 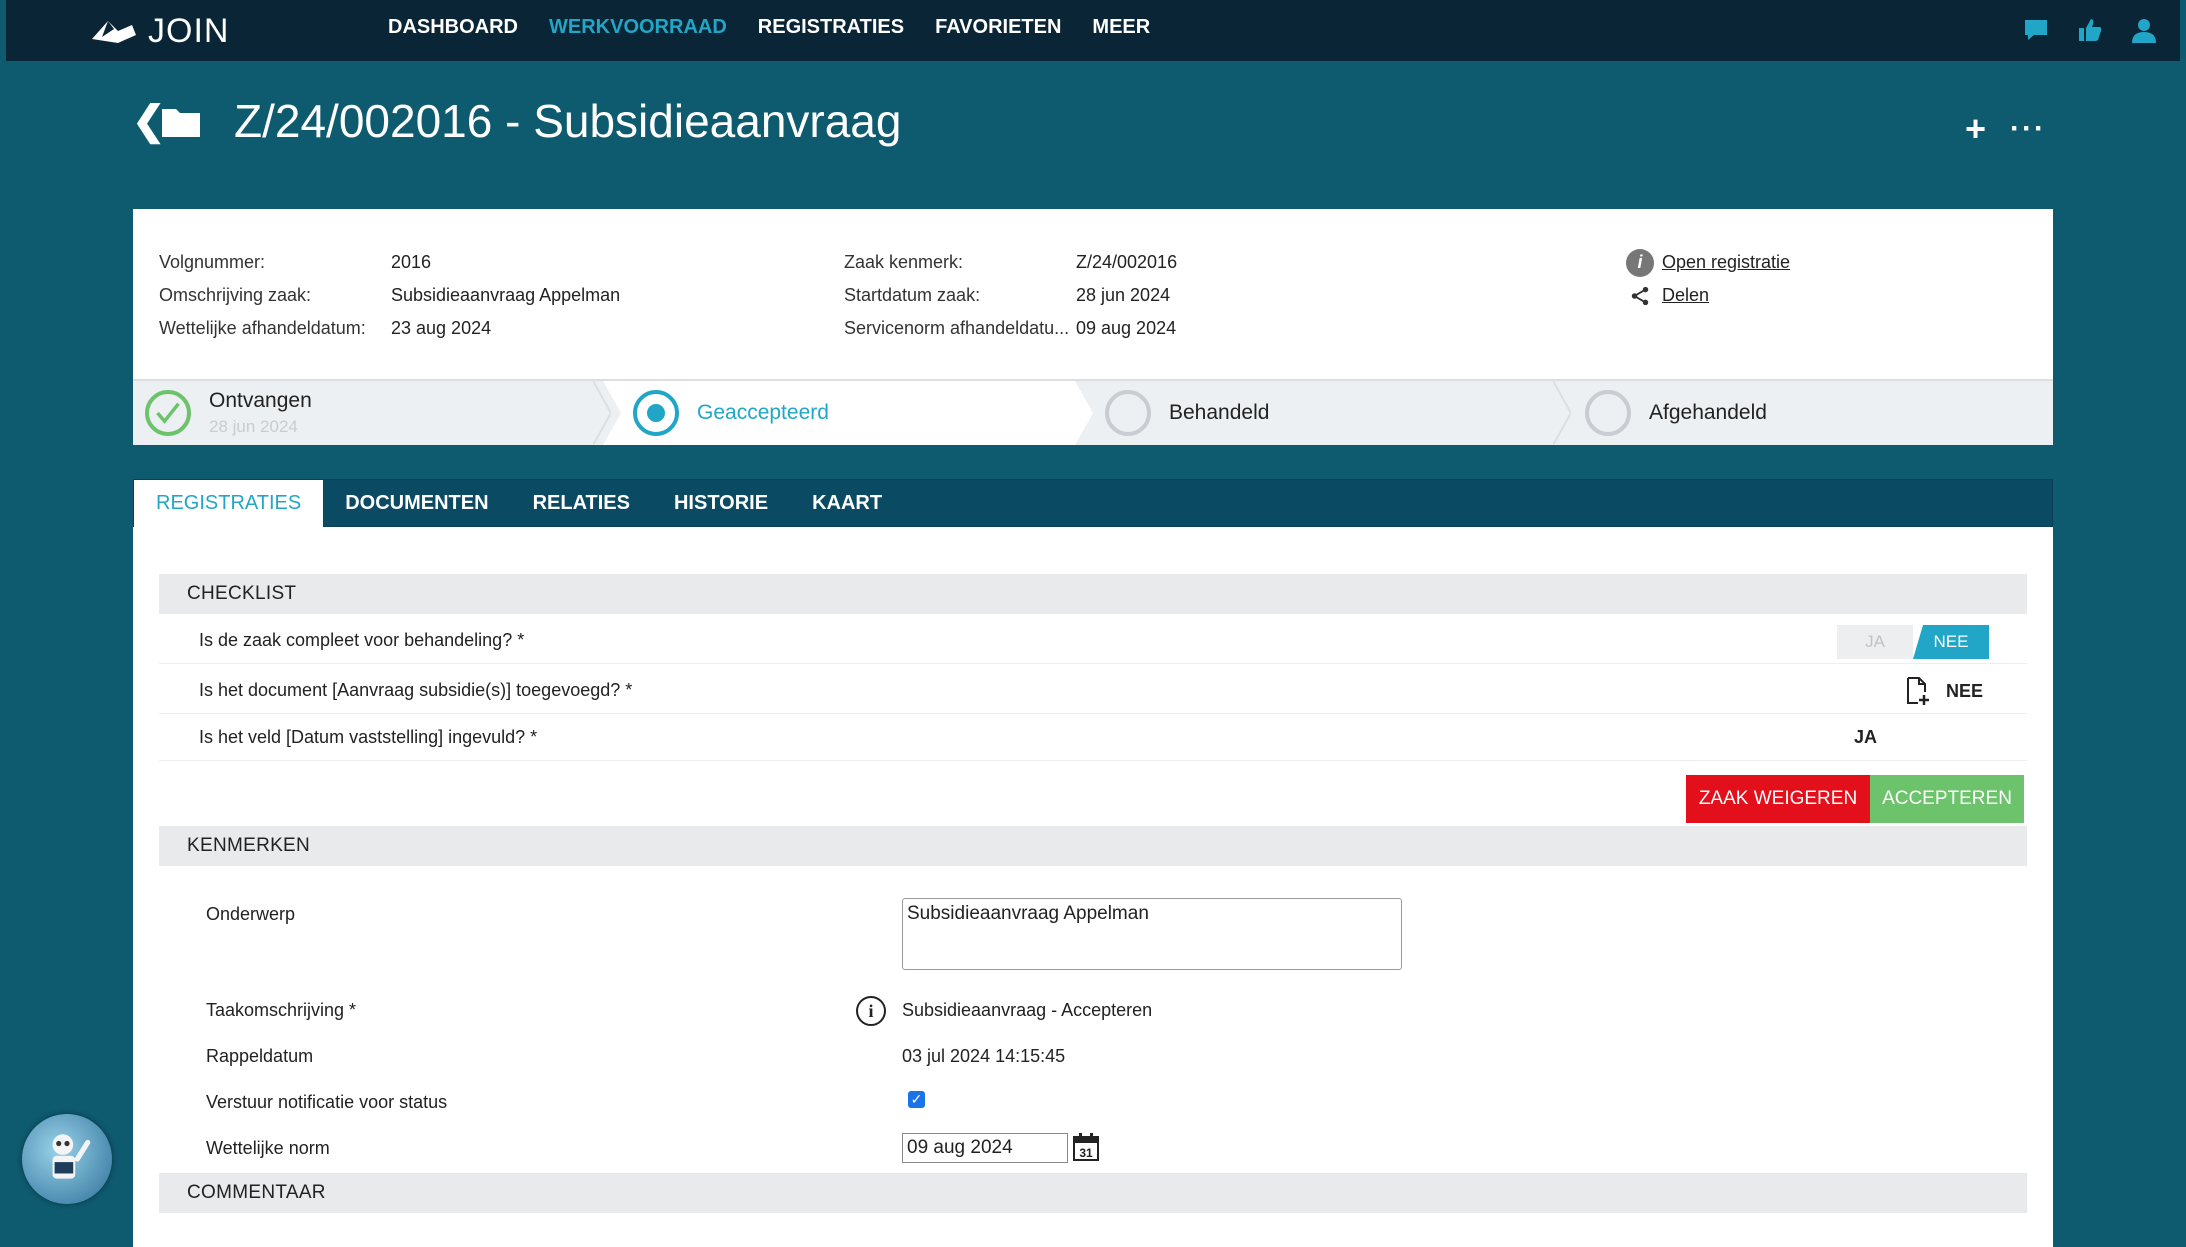 What do you see at coordinates (1875, 642) in the screenshot?
I see `toggle-option-ja: JA` at bounding box center [1875, 642].